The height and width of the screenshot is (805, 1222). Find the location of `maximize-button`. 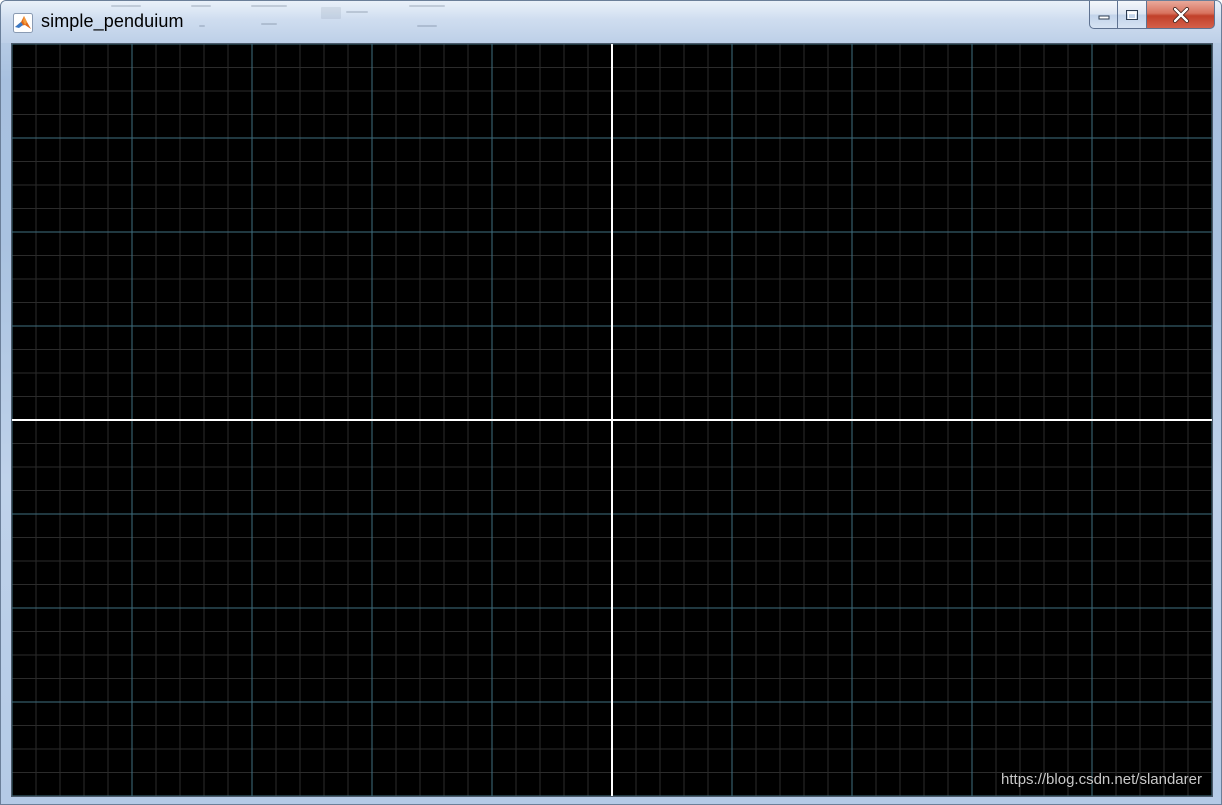

maximize-button is located at coordinates (1132, 15).